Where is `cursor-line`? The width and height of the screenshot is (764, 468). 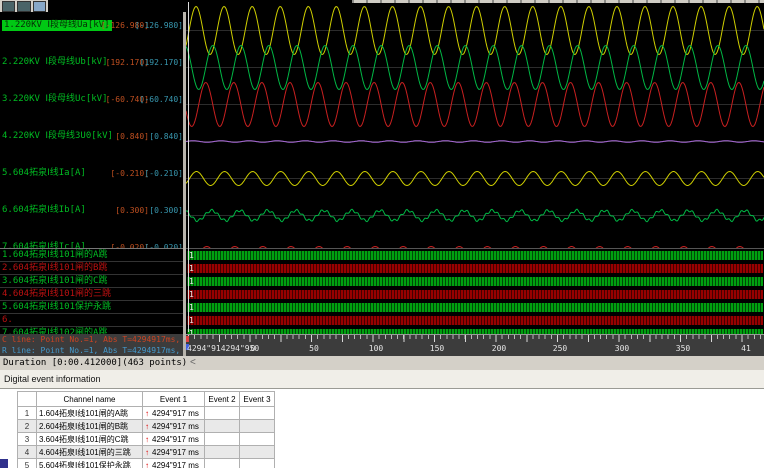 cursor-line is located at coordinates (188, 167).